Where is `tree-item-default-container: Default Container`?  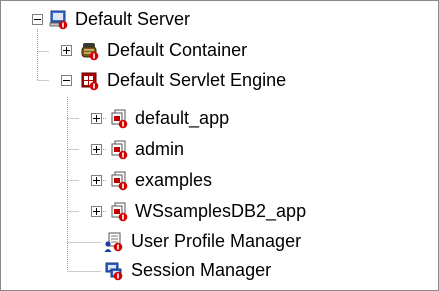
tree-item-default-container: Default Container is located at coordinates (177, 50).